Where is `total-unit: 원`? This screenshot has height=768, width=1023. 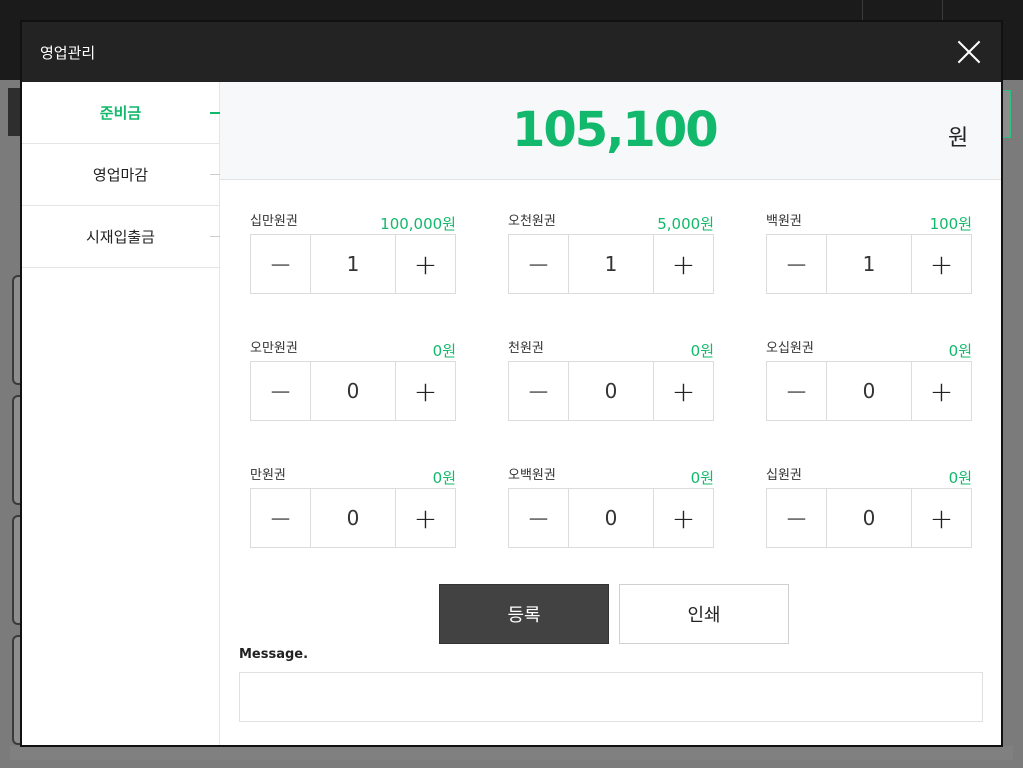 total-unit: 원 is located at coordinates (958, 138).